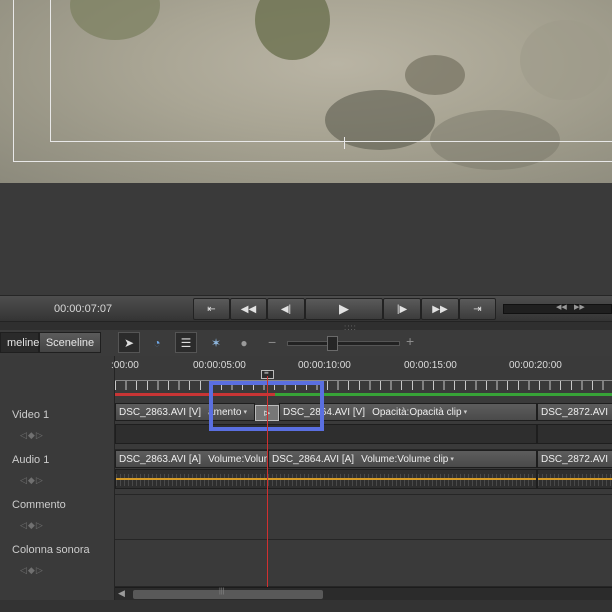 Image resolution: width=612 pixels, height=612 pixels. I want to click on stopwatch-icon: ◔, so click(157, 342).